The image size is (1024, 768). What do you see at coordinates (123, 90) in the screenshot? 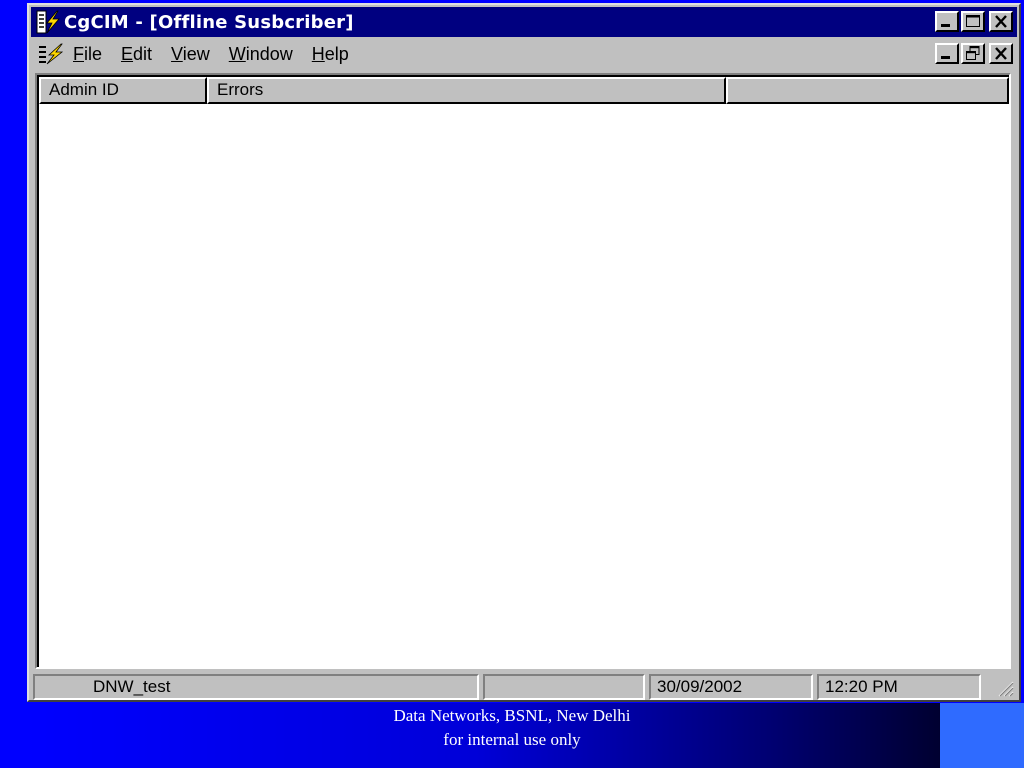
I see `column-header-admin-id: Admin ID` at bounding box center [123, 90].